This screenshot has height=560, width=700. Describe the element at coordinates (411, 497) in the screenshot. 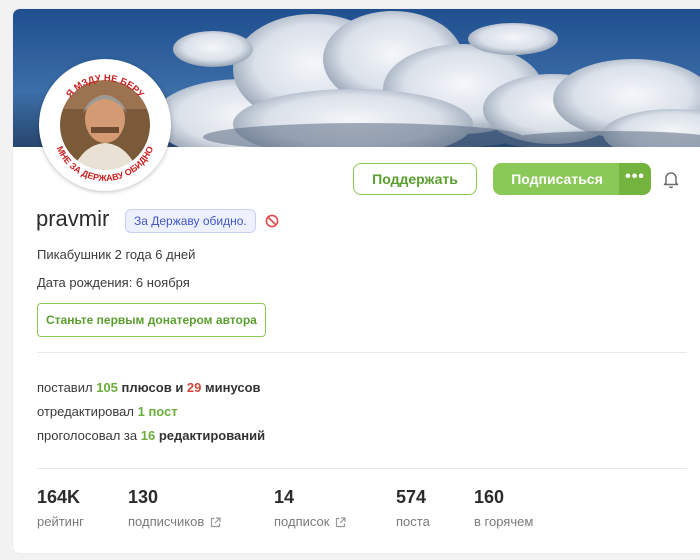

I see `metric-value: 574` at that location.